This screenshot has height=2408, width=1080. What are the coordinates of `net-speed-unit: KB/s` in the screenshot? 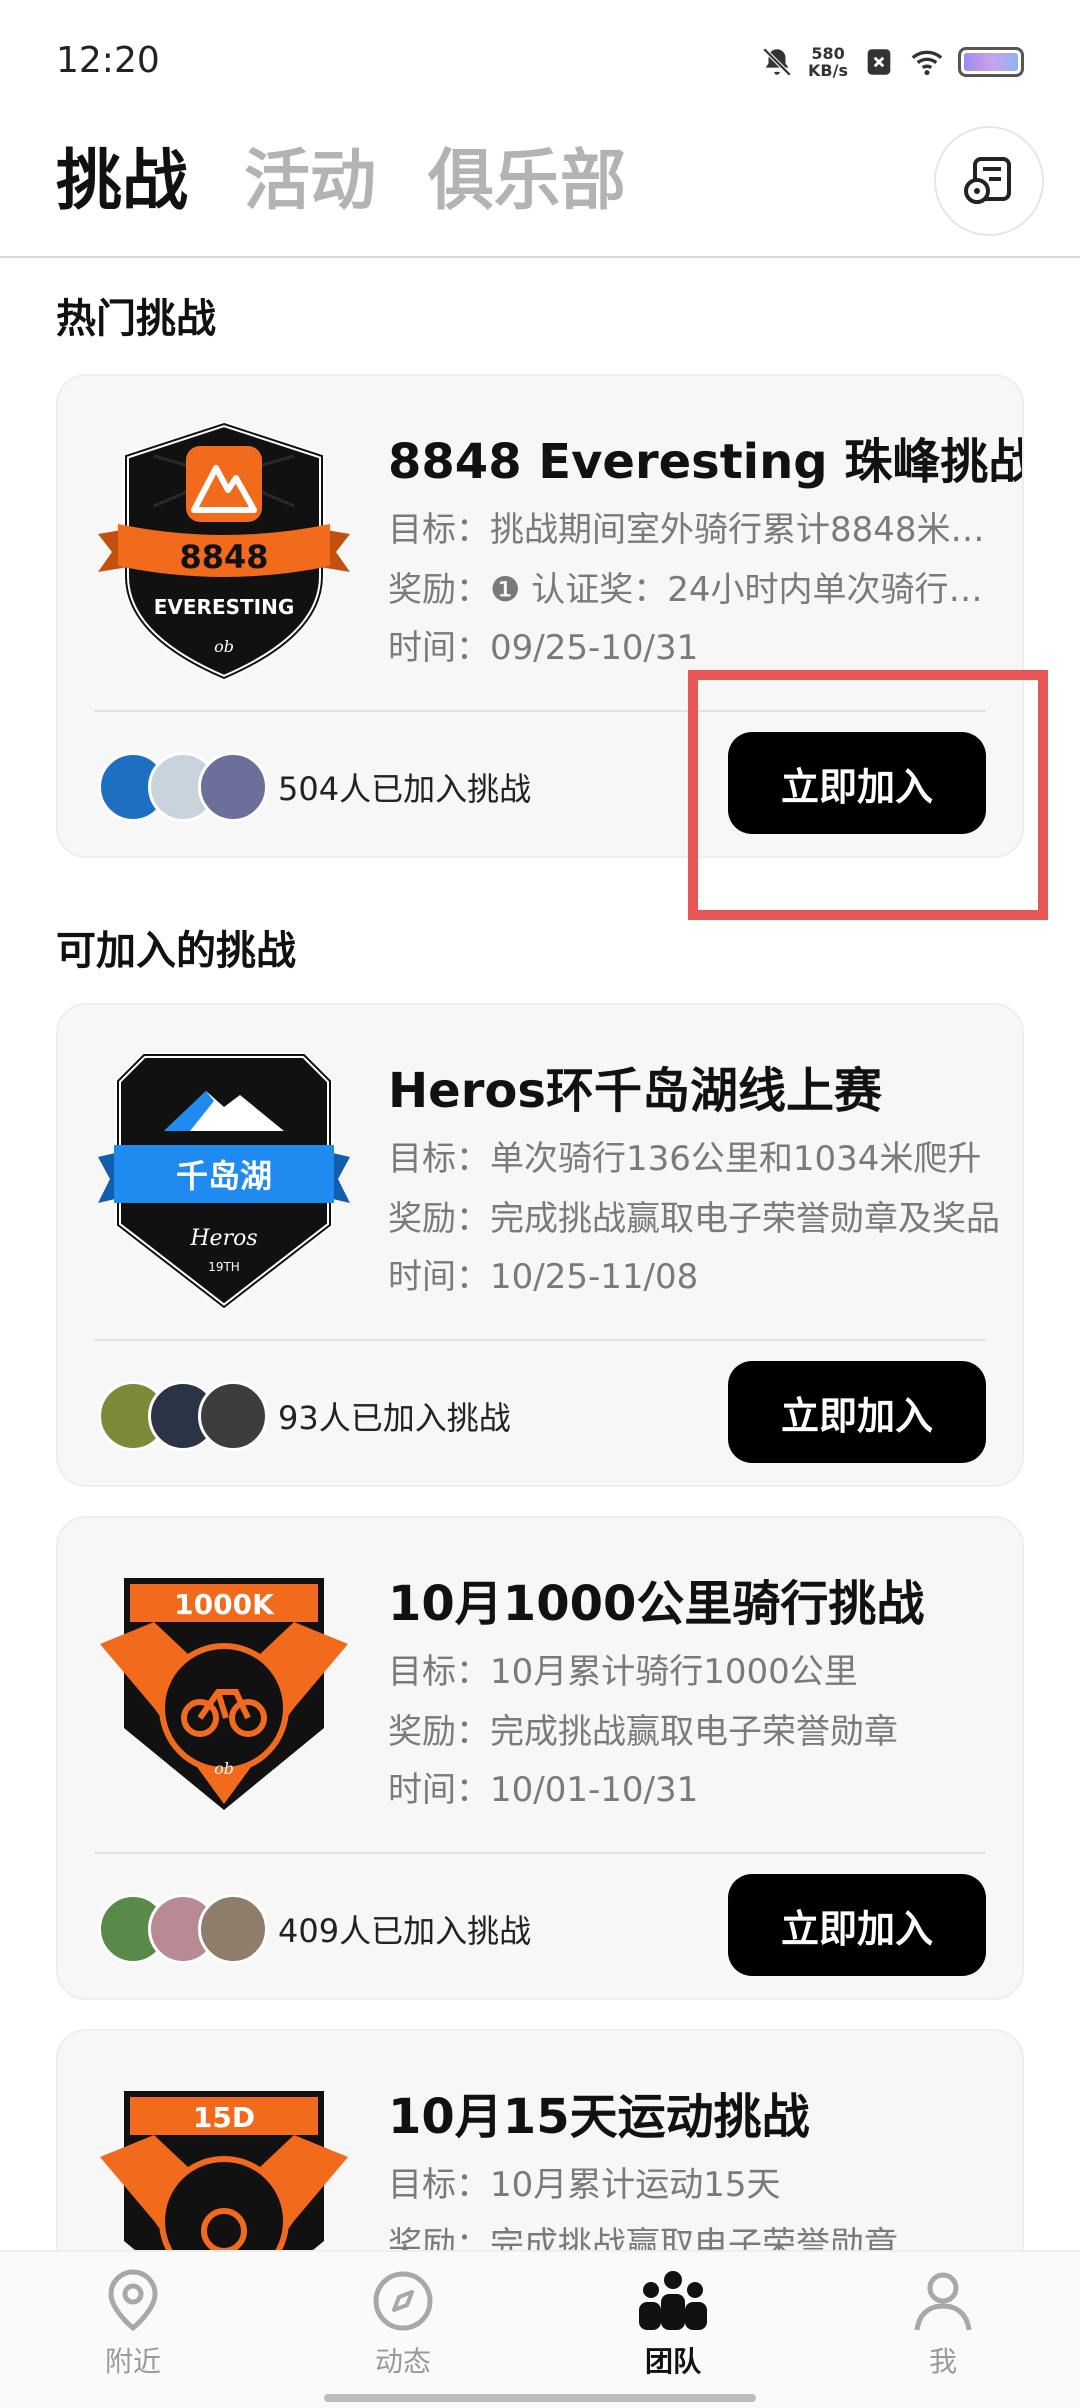 It's located at (828, 70).